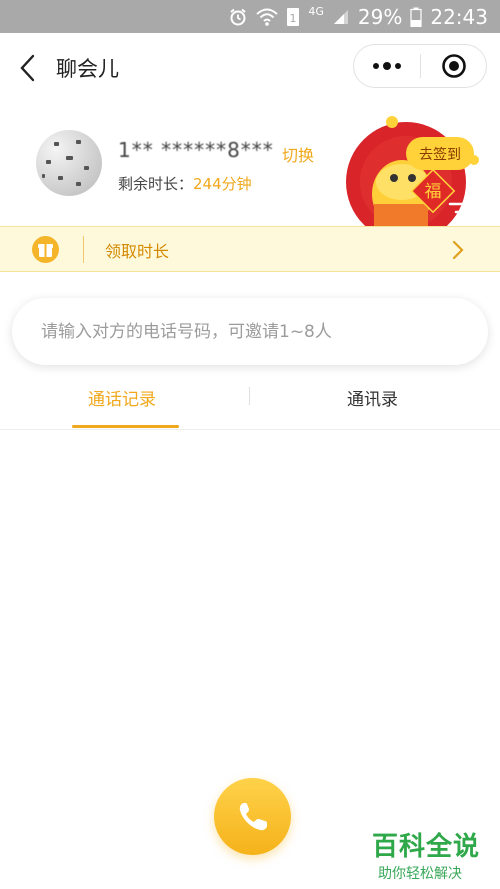  What do you see at coordinates (433, 192) in the screenshot?
I see `fu-character: 福` at bounding box center [433, 192].